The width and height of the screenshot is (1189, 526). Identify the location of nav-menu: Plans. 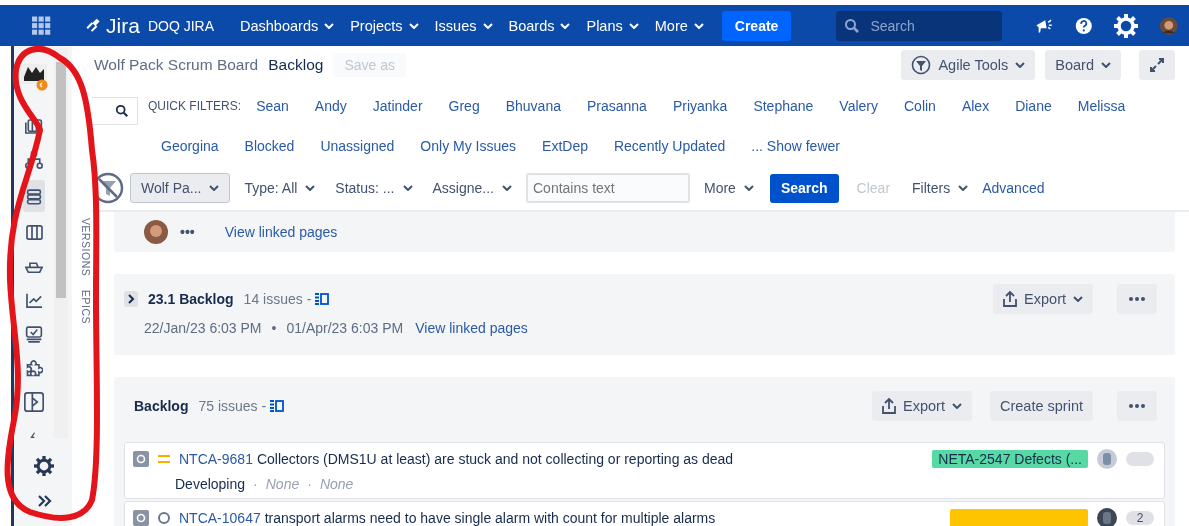
(612, 25).